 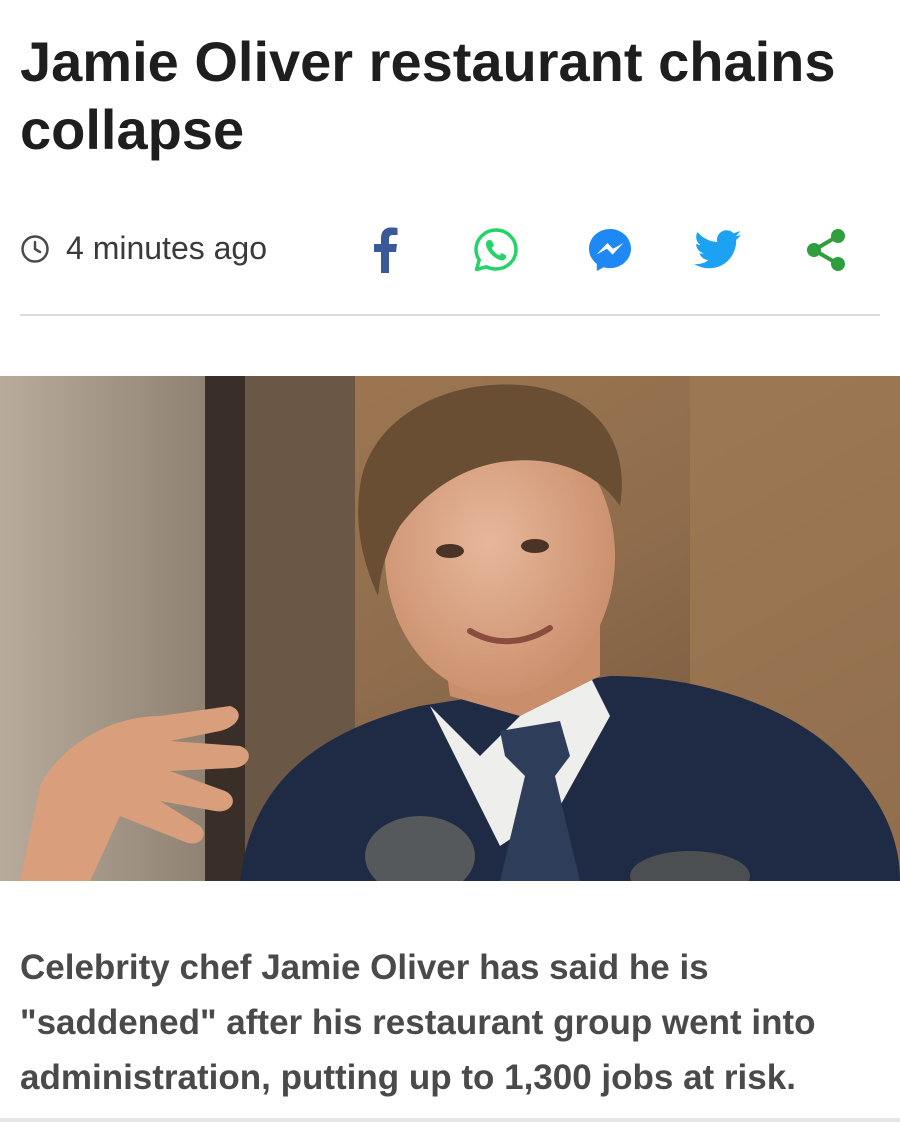 I want to click on clock-icon, so click(x=35, y=249).